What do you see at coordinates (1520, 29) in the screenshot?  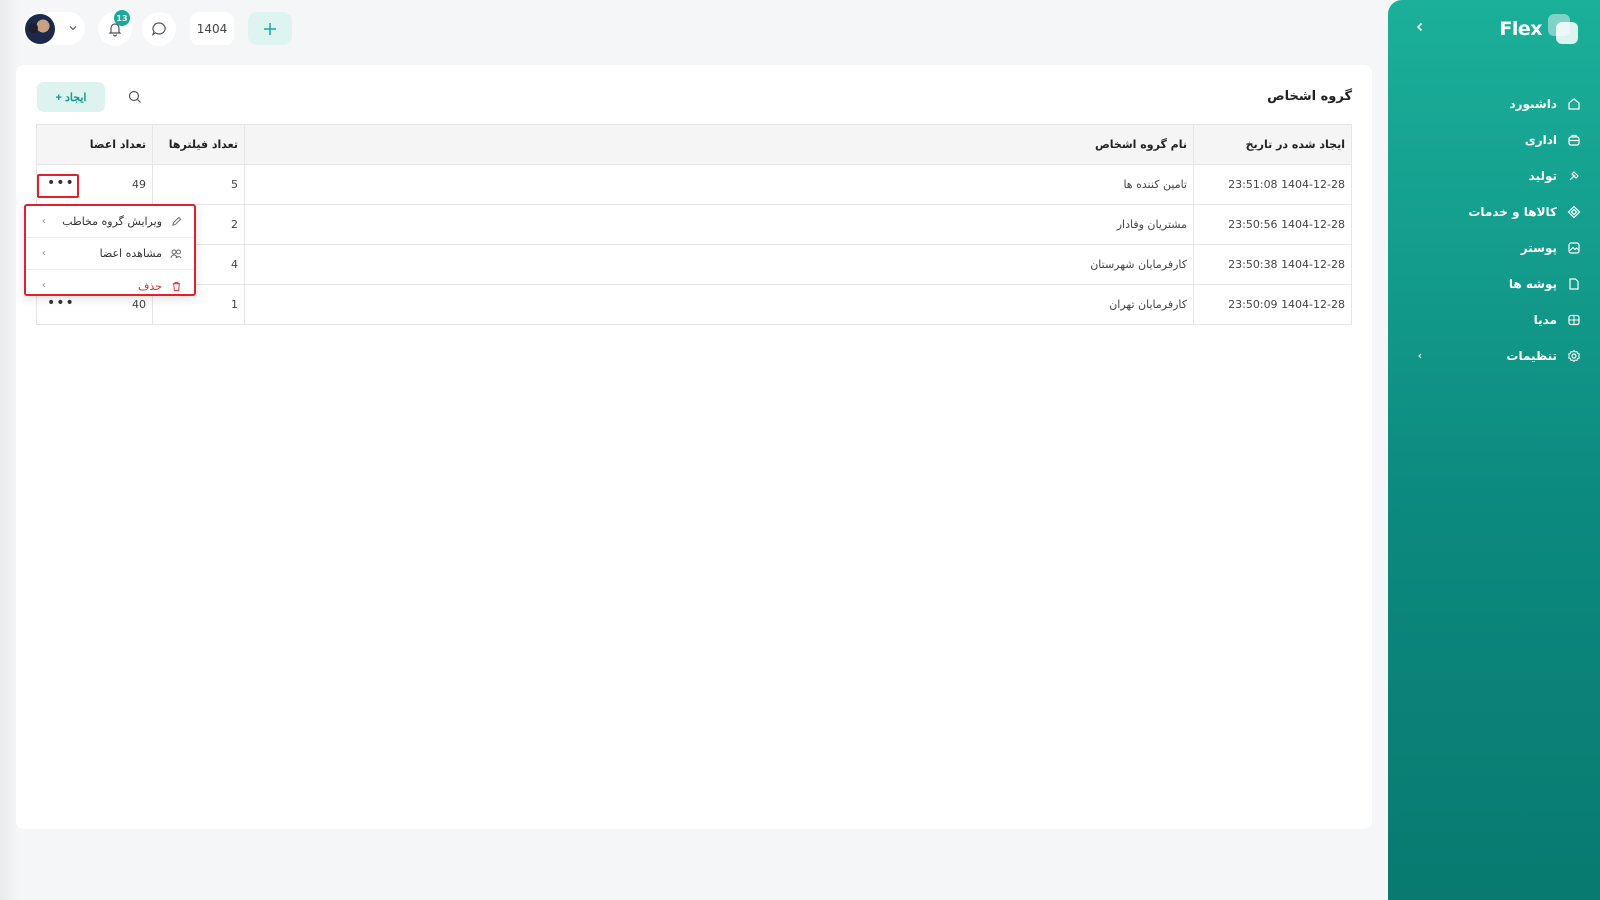 I see `brand-name: Flex` at bounding box center [1520, 29].